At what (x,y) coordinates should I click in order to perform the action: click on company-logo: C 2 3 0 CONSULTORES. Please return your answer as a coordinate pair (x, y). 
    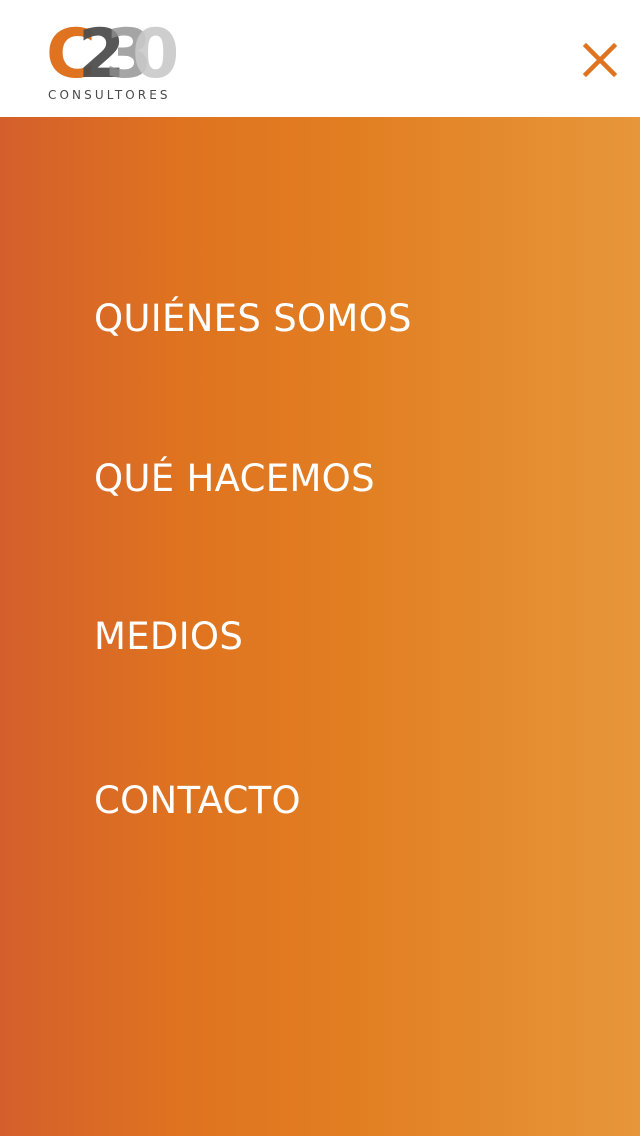
    Looking at the image, I should click on (112, 60).